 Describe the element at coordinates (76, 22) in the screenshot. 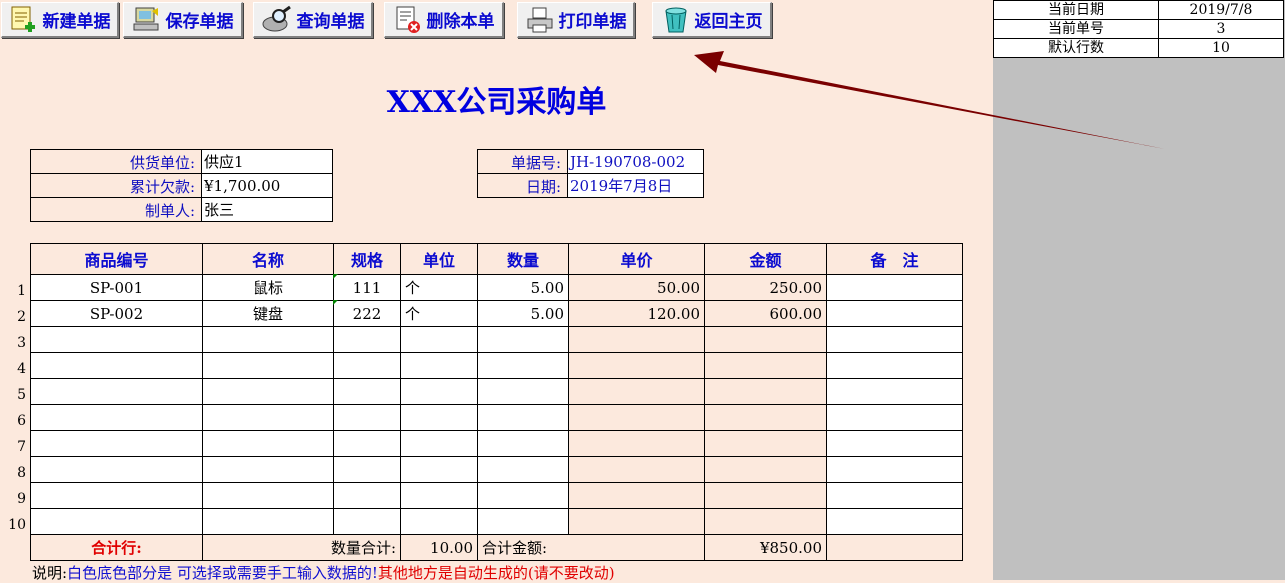

I see `new-document-label: 新建单据` at that location.